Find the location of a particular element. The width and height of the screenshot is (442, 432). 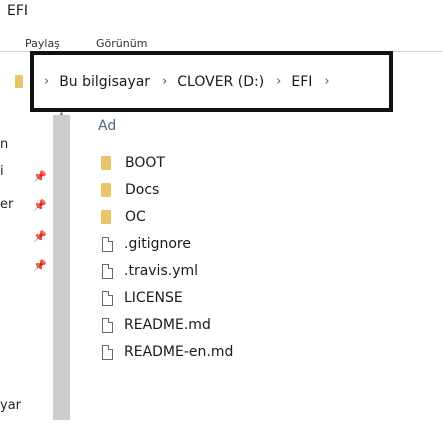

breadcrumb-clover-drive: CLOVER (D:) is located at coordinates (220, 82).